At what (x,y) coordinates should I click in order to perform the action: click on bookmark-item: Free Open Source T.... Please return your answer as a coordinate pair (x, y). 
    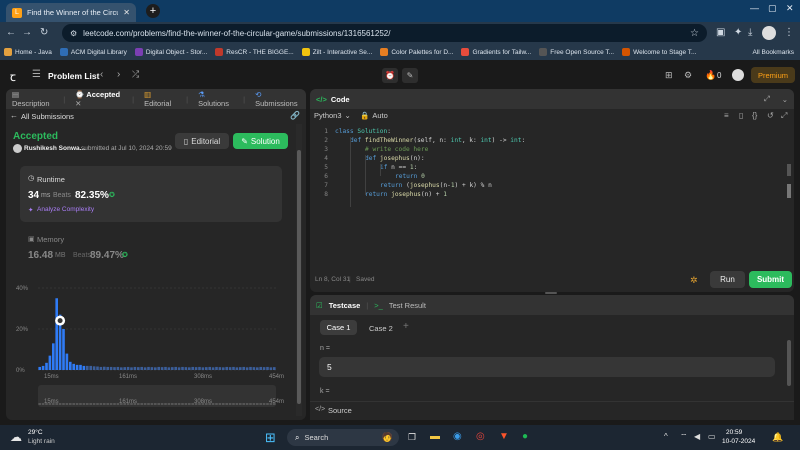
    Looking at the image, I should click on (576, 52).